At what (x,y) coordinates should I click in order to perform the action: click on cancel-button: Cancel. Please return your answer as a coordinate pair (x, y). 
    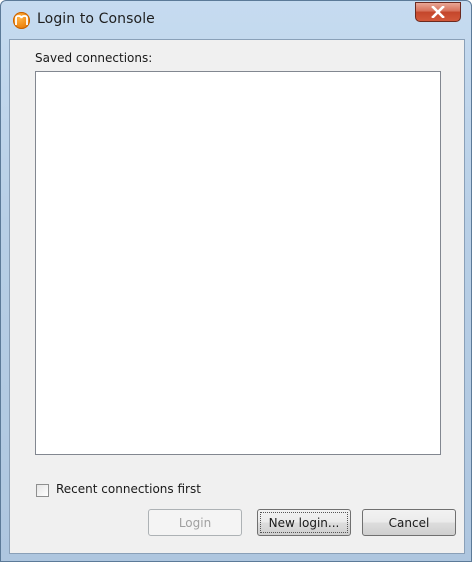
    Looking at the image, I should click on (409, 522).